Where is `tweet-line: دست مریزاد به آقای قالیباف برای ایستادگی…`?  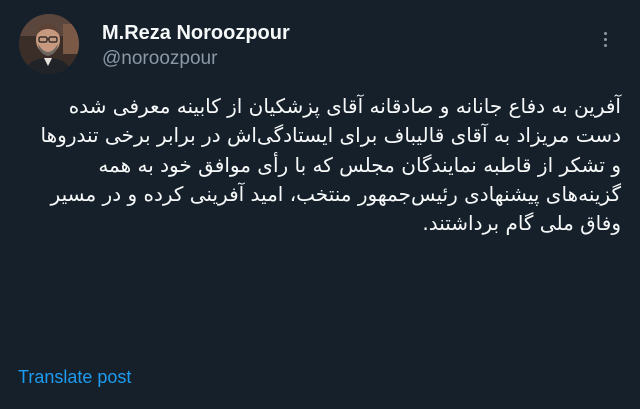
tweet-line: دست مریزاد به آقای قالیباف برای ایستادگی… is located at coordinates (330, 135).